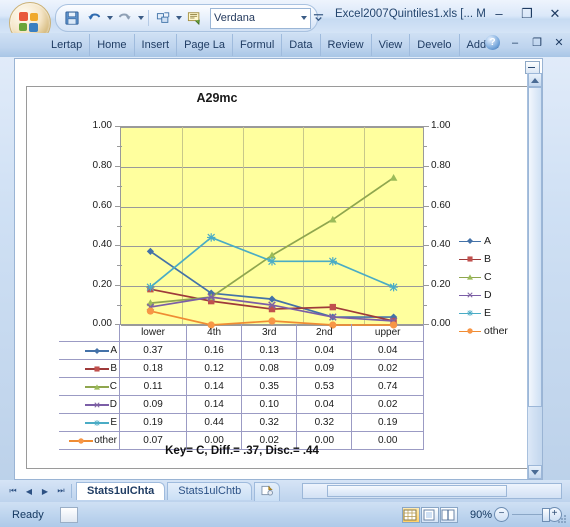 Image resolution: width=570 pixels, height=527 pixels. Describe the element at coordinates (217, 98) in the screenshot. I see `chart-title: A29mc` at that location.